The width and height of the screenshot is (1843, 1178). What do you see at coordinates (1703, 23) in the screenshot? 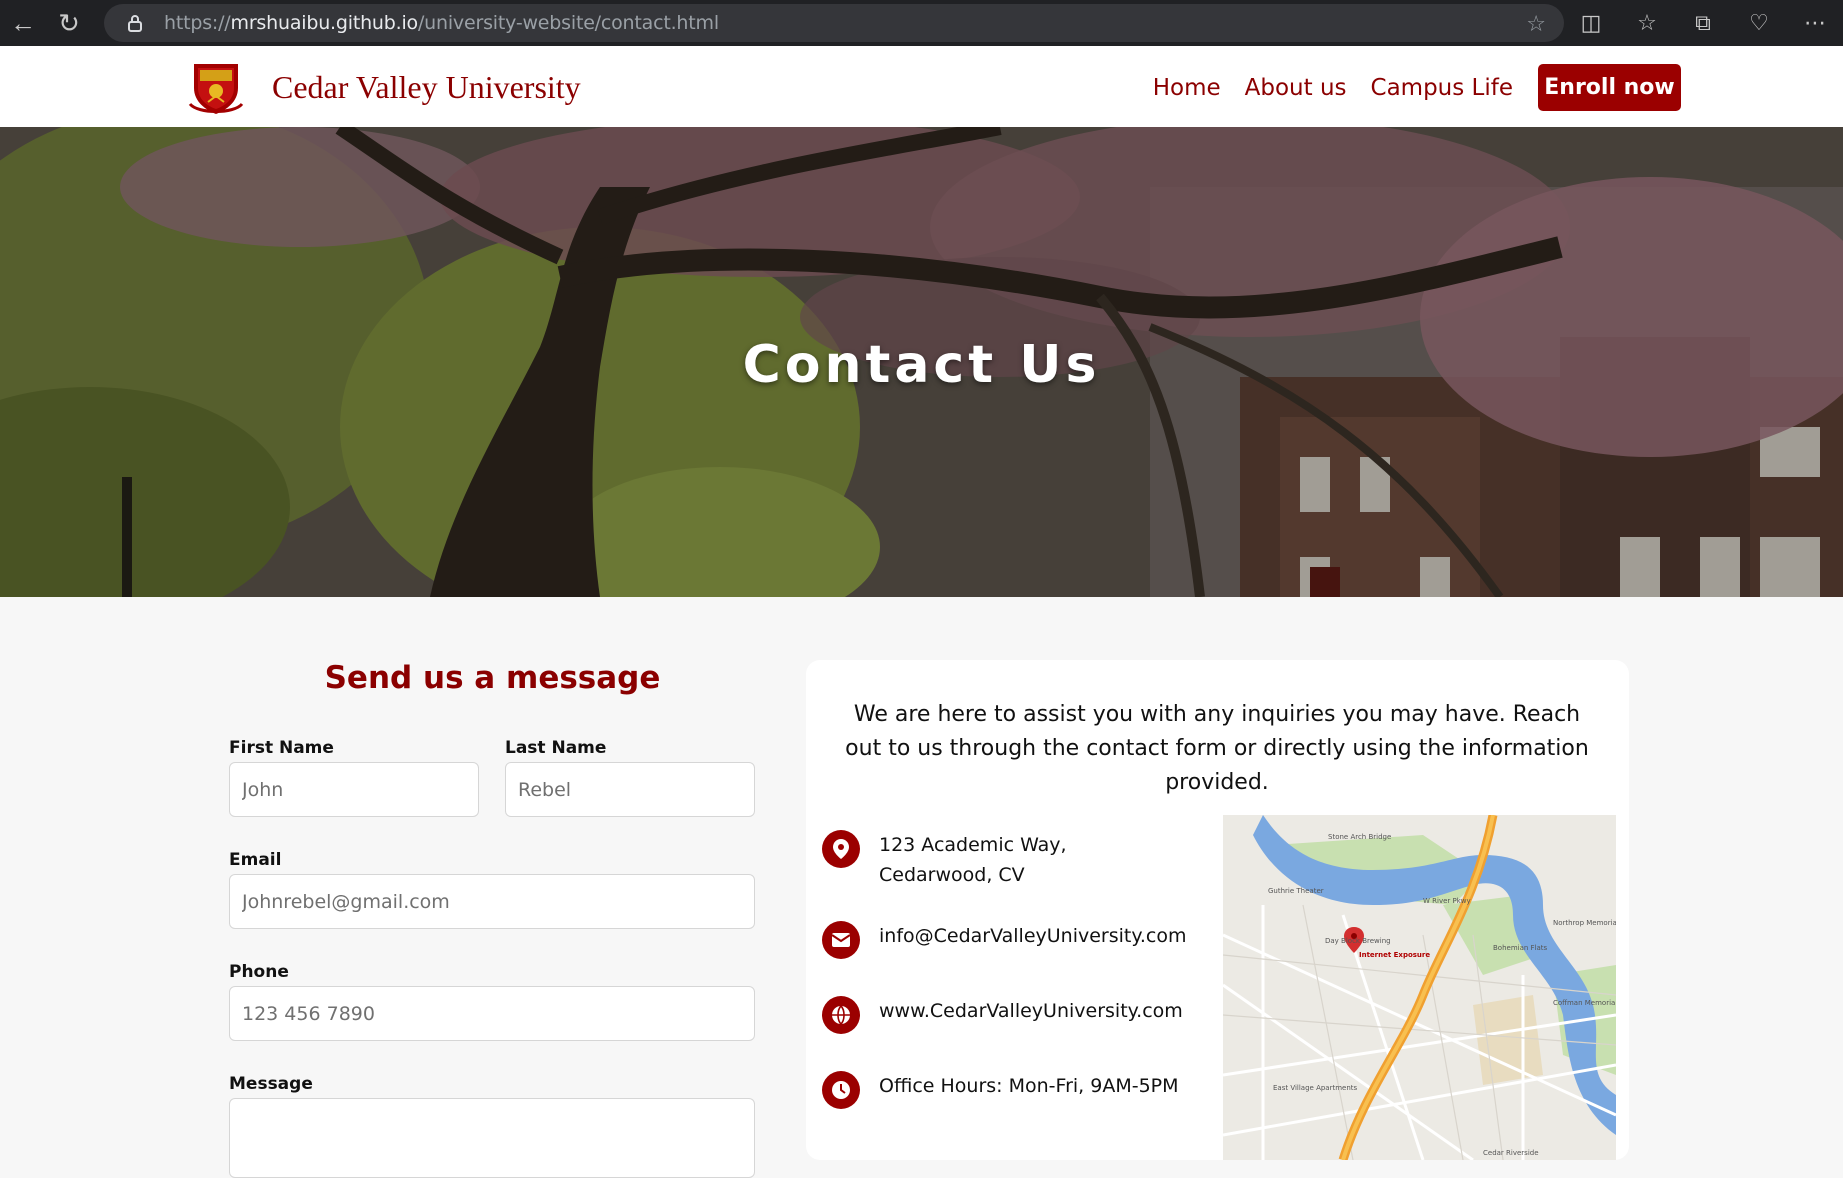
I see `collections-icon: ⧉` at bounding box center [1703, 23].